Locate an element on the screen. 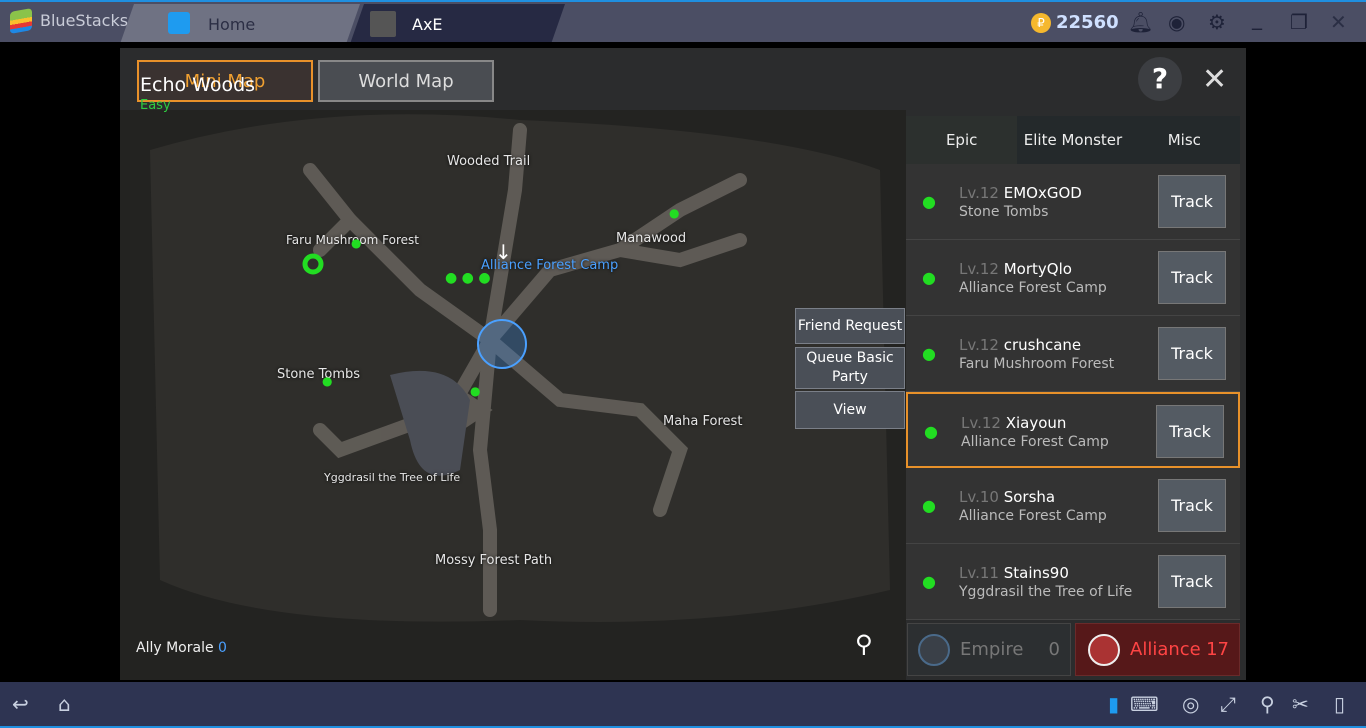  coin-count: 22560 is located at coordinates (1087, 22).